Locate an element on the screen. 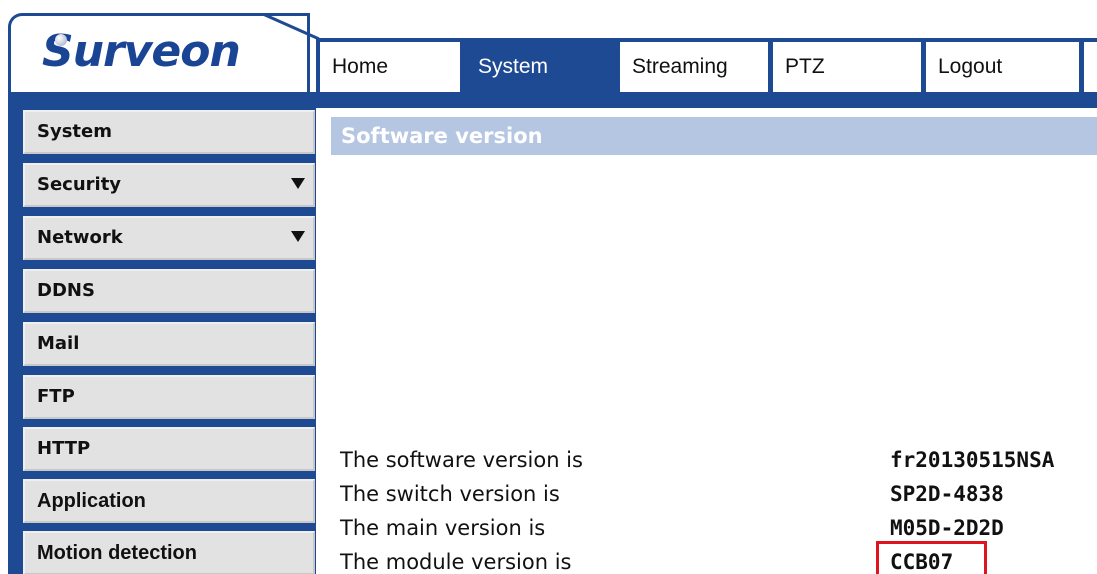 The height and width of the screenshot is (574, 1097). tab-logout: Logout is located at coordinates (1002, 67).